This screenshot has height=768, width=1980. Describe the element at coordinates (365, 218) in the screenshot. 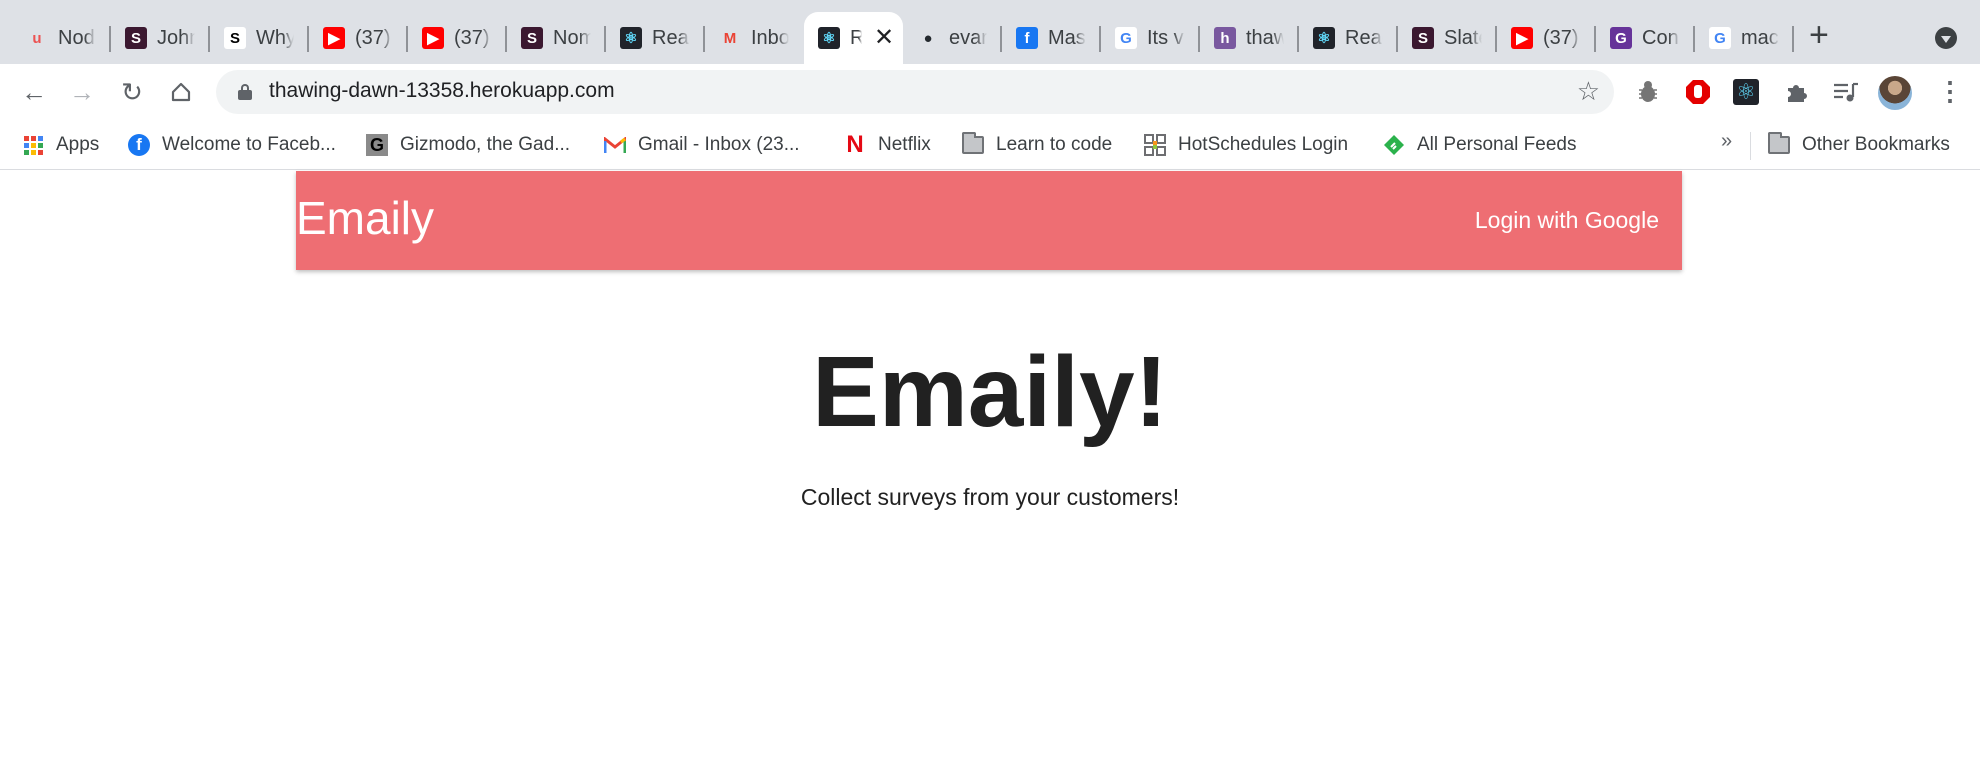

I see `brand-logo-link: Emaily` at that location.